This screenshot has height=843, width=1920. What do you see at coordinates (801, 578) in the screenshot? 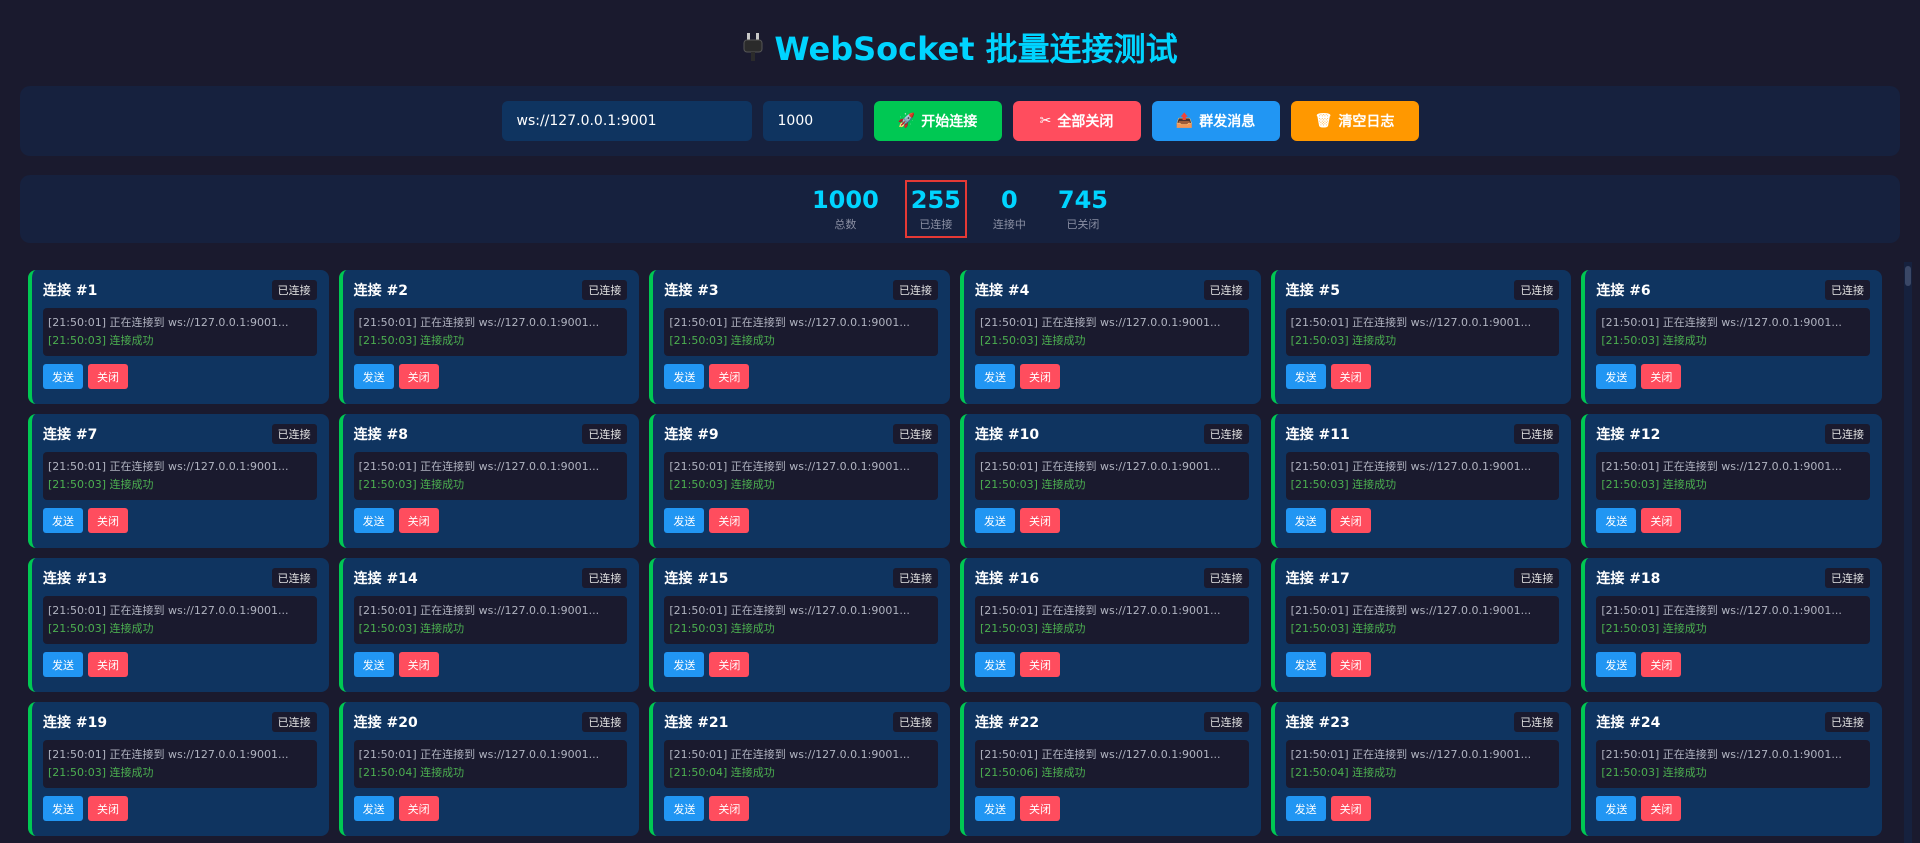
I see `card-header: 连接 #15 已连接` at bounding box center [801, 578].